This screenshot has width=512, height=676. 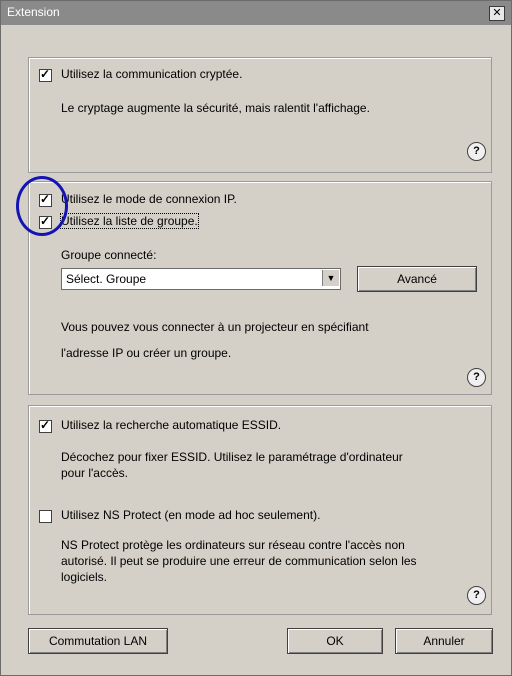 I want to click on ip-description-line2: l'adresse IP ou créer un groupe., so click(x=146, y=353).